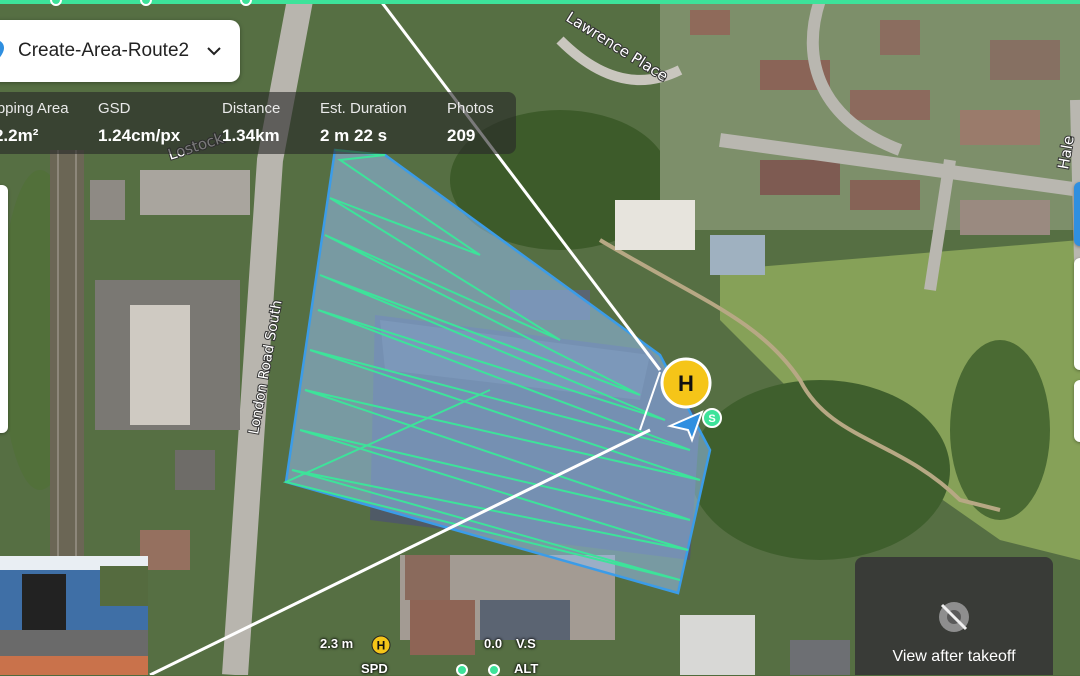 The image size is (1080, 676). I want to click on camera-off-icon, so click(954, 617).